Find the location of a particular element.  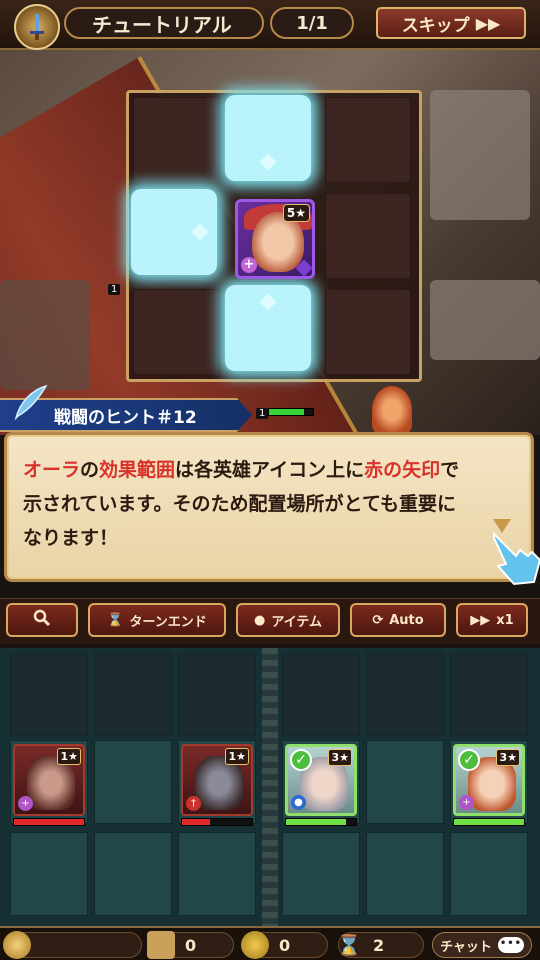

beast-silhouette is located at coordinates (45, 335).